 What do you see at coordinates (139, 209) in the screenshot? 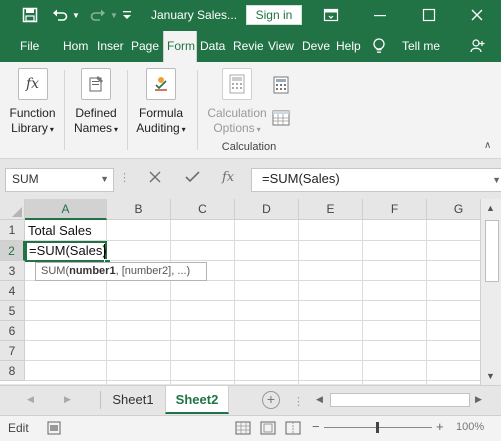
I see `column-header-b: B` at bounding box center [139, 209].